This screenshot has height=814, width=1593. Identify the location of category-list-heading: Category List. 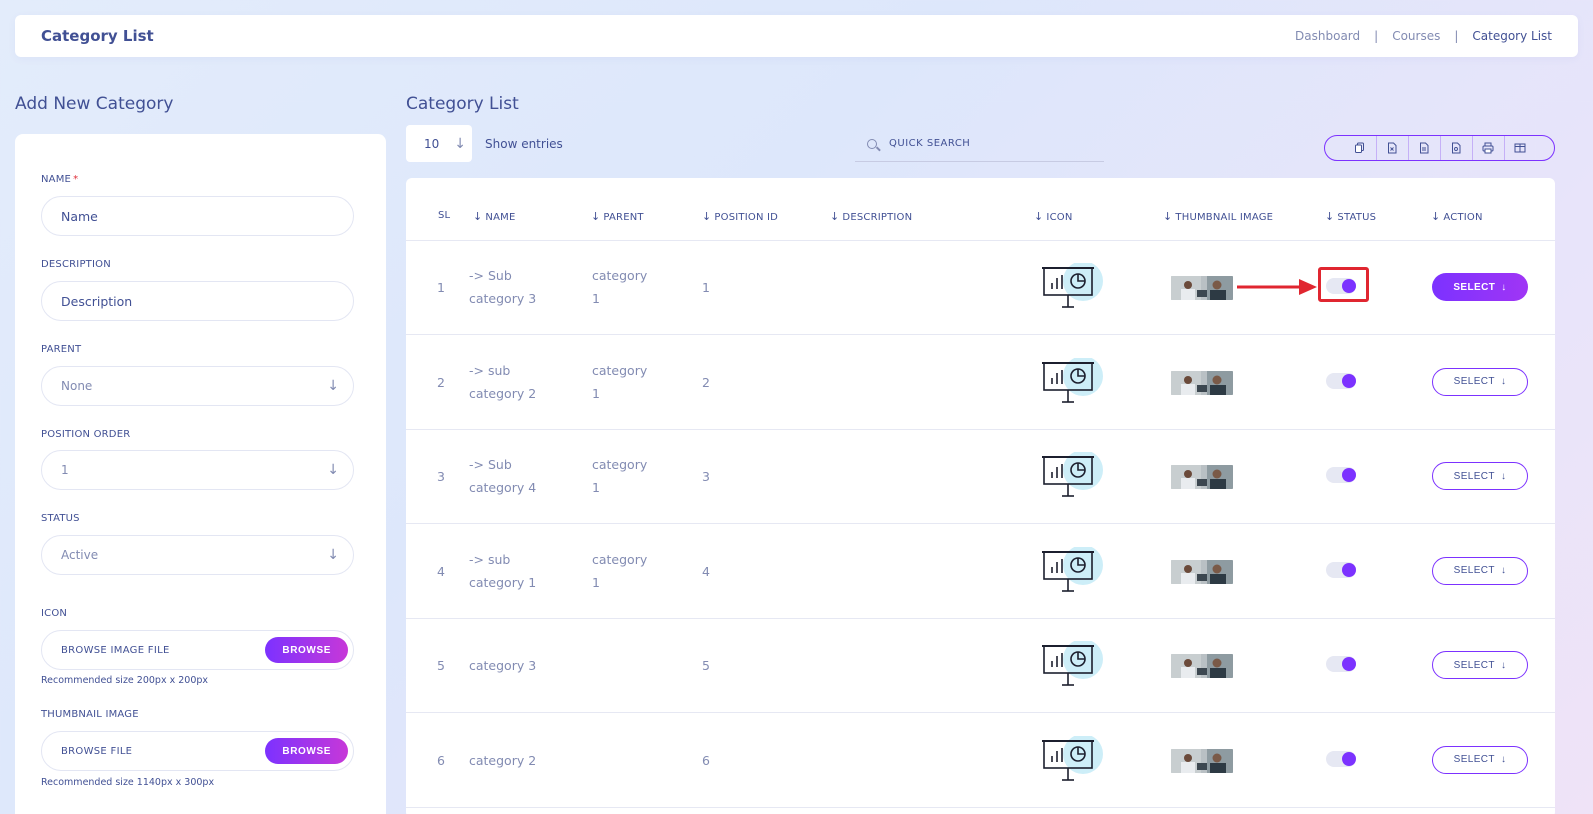
(462, 104).